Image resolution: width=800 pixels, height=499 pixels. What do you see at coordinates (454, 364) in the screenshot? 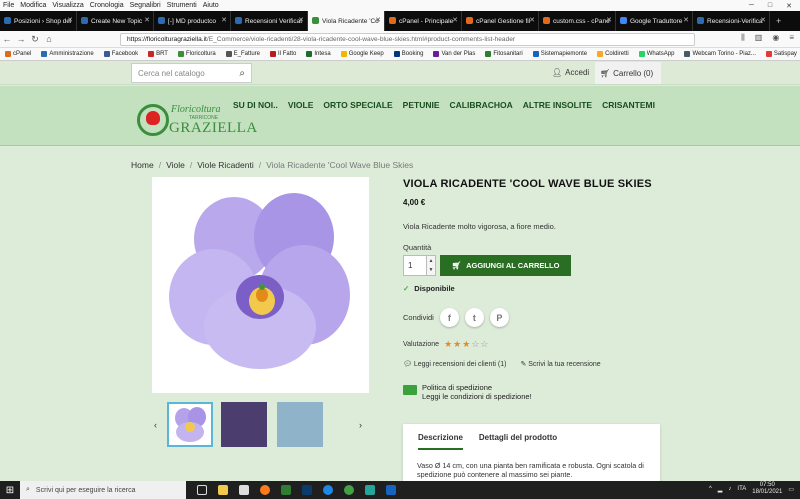
I see `read-reviews-link: 💬︎ Leggi recensioni dei clienti (1)` at bounding box center [454, 364].